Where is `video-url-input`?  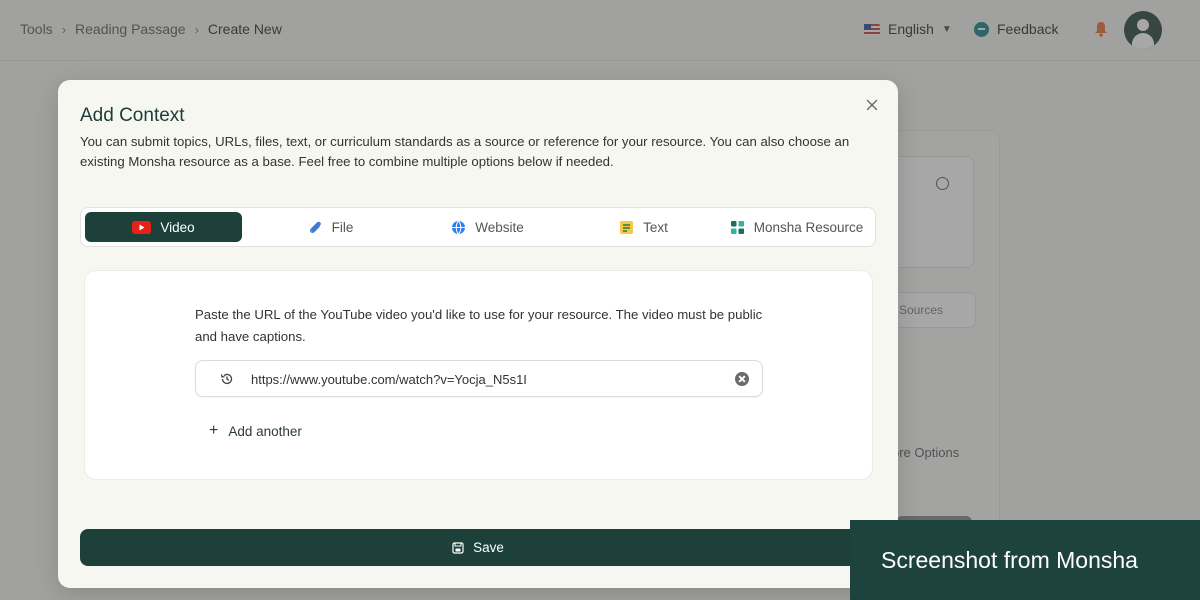
video-url-input is located at coordinates (486, 379).